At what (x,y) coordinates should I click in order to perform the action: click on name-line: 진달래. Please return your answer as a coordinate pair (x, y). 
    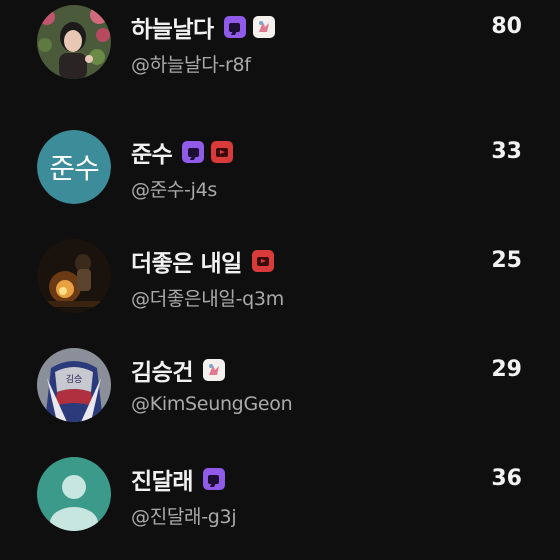
    Looking at the image, I should click on (178, 479).